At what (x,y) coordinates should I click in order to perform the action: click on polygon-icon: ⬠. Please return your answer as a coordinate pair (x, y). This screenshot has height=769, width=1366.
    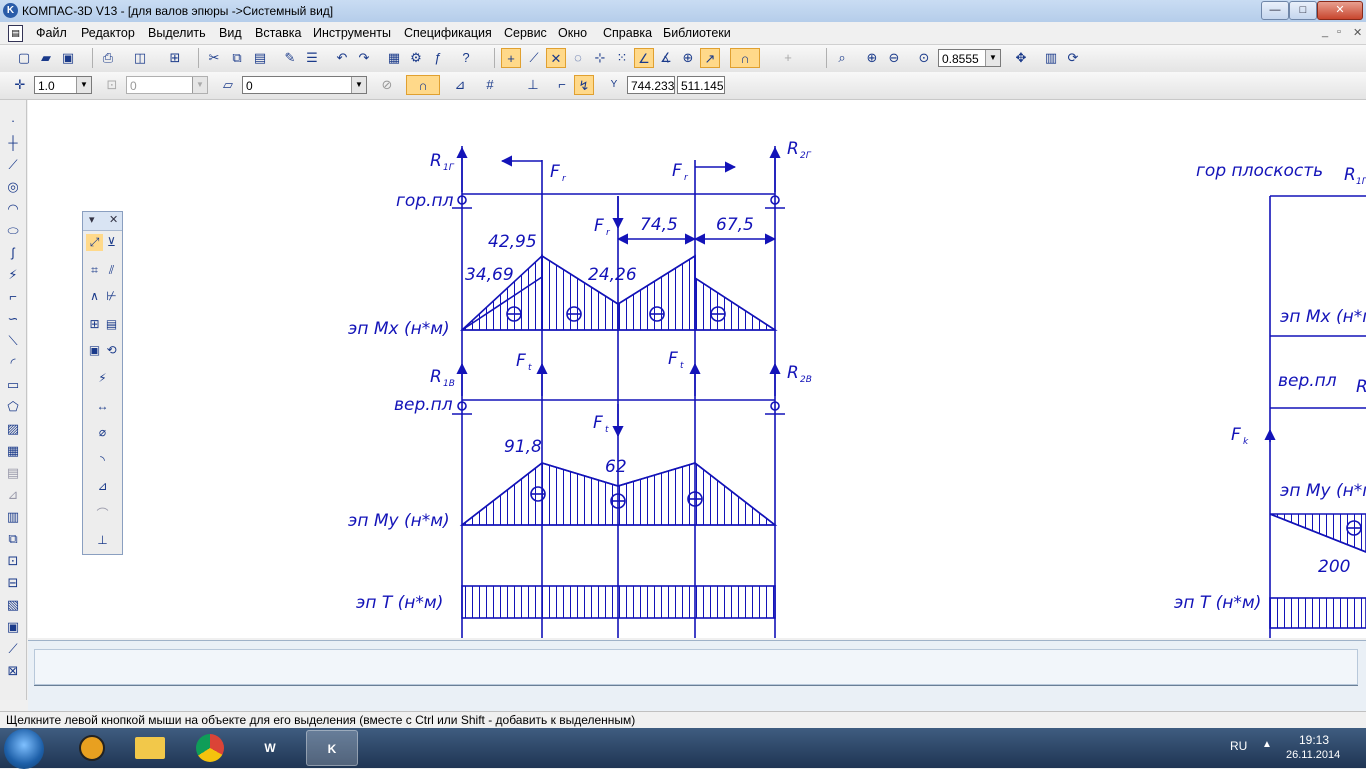
    Looking at the image, I should click on (13, 407).